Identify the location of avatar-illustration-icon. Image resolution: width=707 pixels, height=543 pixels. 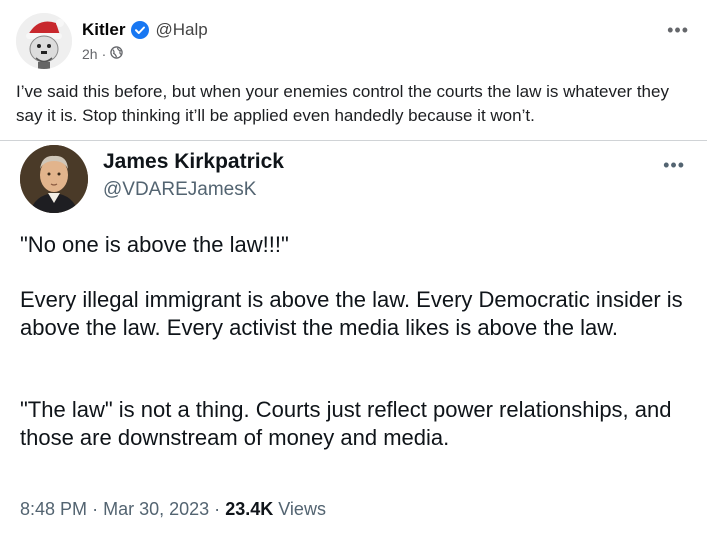
(44, 41).